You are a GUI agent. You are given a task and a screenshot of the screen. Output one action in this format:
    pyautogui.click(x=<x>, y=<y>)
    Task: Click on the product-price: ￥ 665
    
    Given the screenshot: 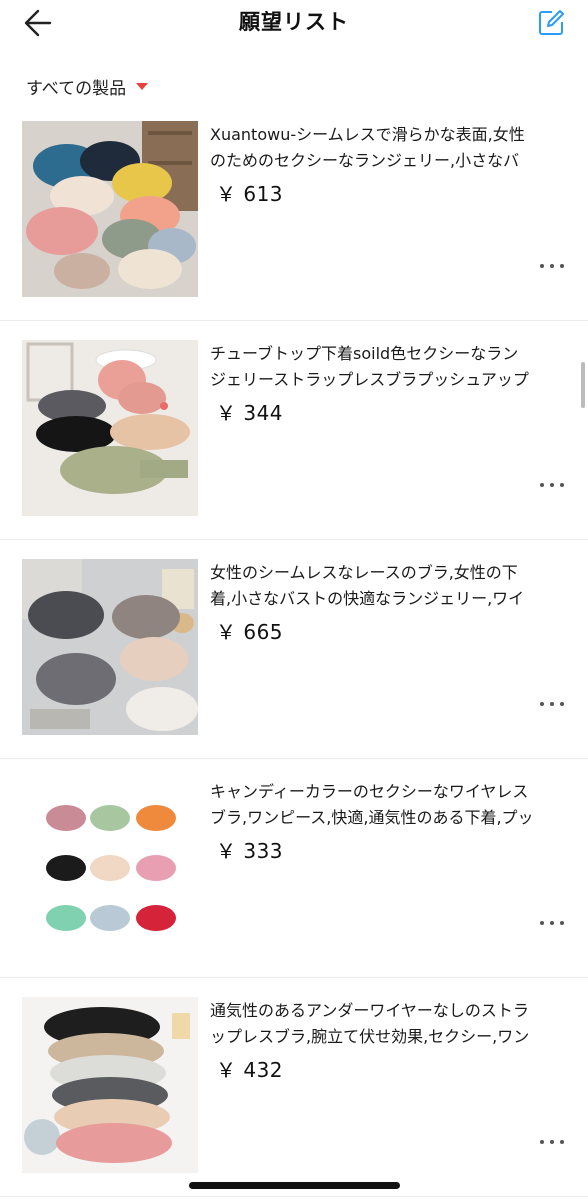 What is the action you would take?
    pyautogui.click(x=250, y=632)
    